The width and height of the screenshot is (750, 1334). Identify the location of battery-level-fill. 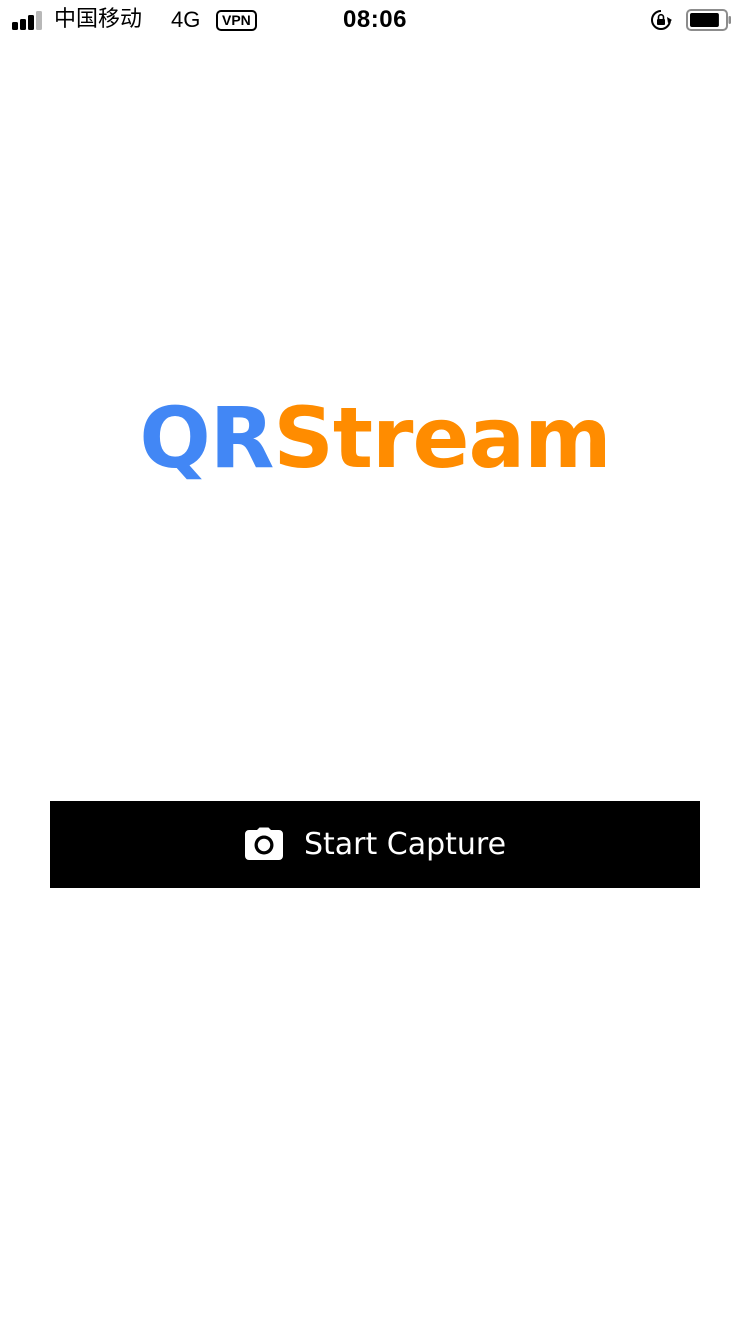
(704, 20).